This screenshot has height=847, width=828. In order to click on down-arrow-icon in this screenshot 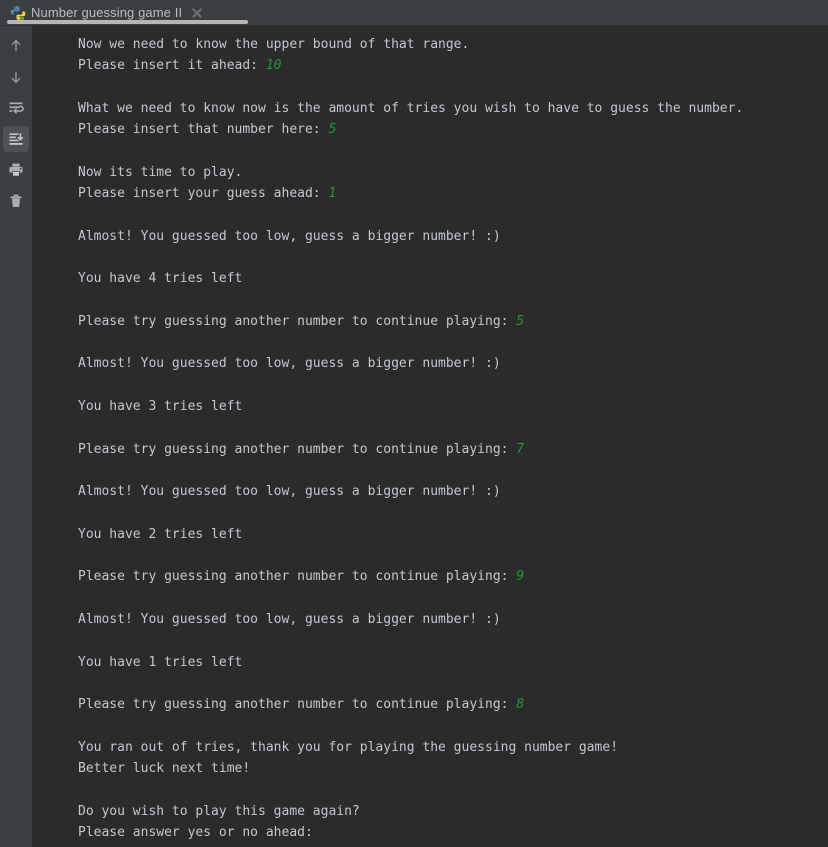, I will do `click(16, 77)`.